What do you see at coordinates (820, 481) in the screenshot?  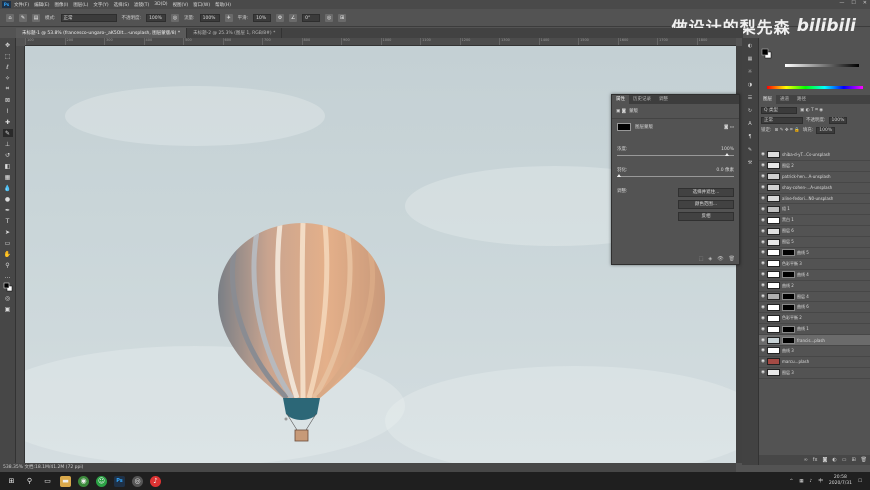 I see `input-language: 中` at bounding box center [820, 481].